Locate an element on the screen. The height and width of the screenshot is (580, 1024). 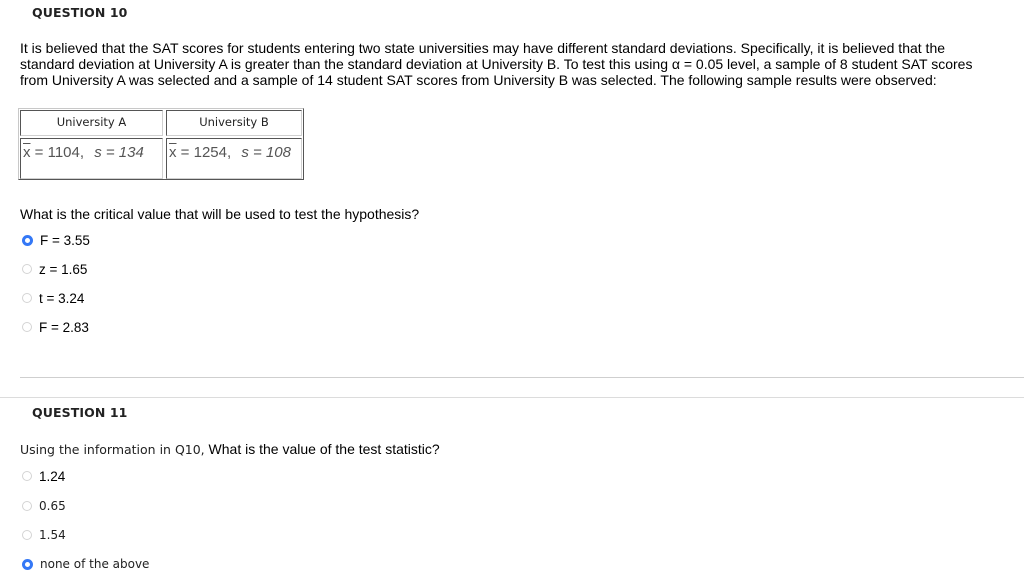
option-label: F = 2.83 is located at coordinates (64, 327).